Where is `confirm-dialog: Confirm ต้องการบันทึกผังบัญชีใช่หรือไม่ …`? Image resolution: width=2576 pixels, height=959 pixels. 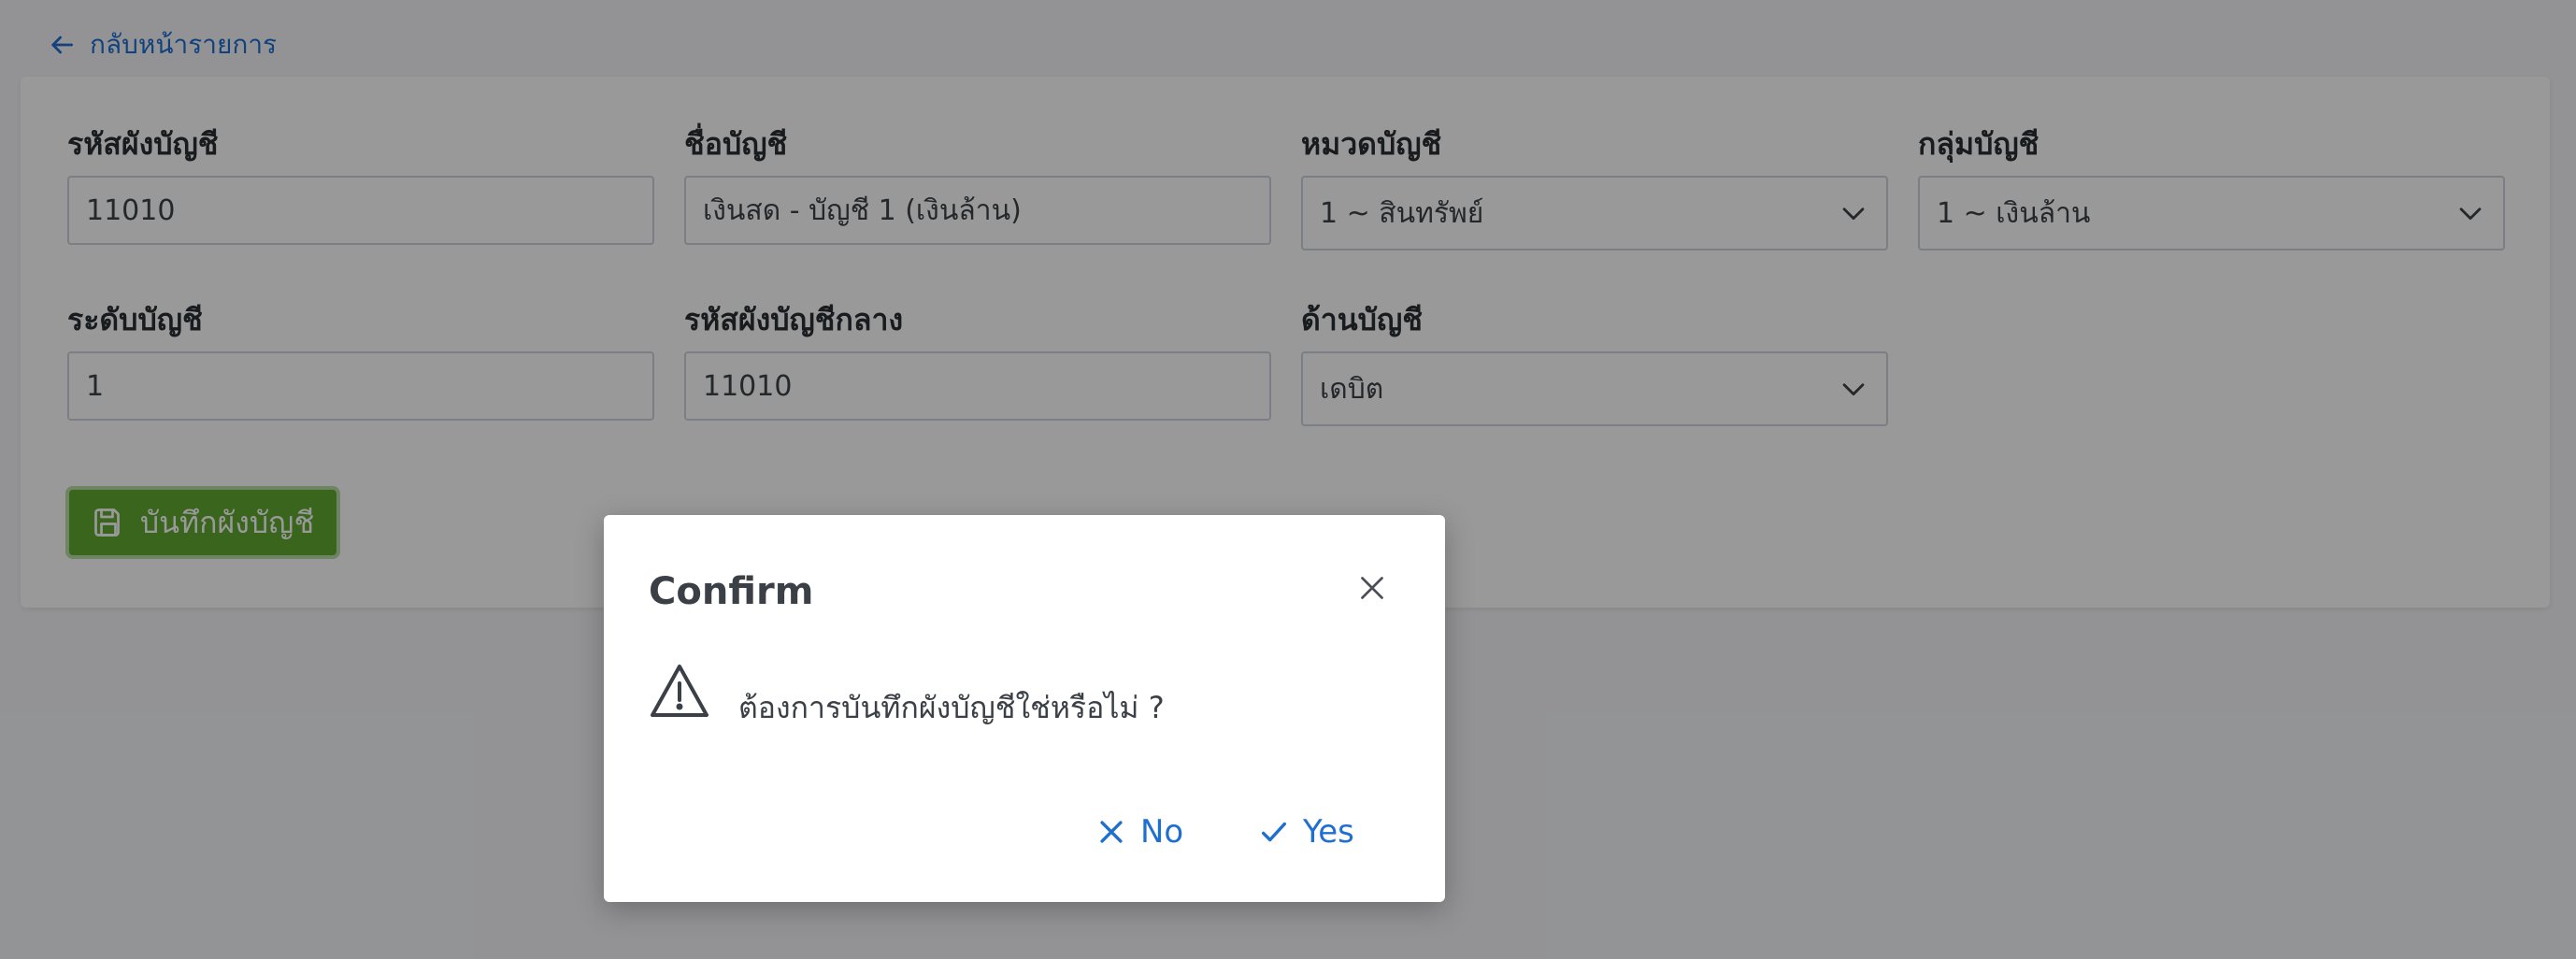 confirm-dialog: Confirm ต้องการบันทึกผังบัญชีใช่หรือไม่ … is located at coordinates (1024, 709).